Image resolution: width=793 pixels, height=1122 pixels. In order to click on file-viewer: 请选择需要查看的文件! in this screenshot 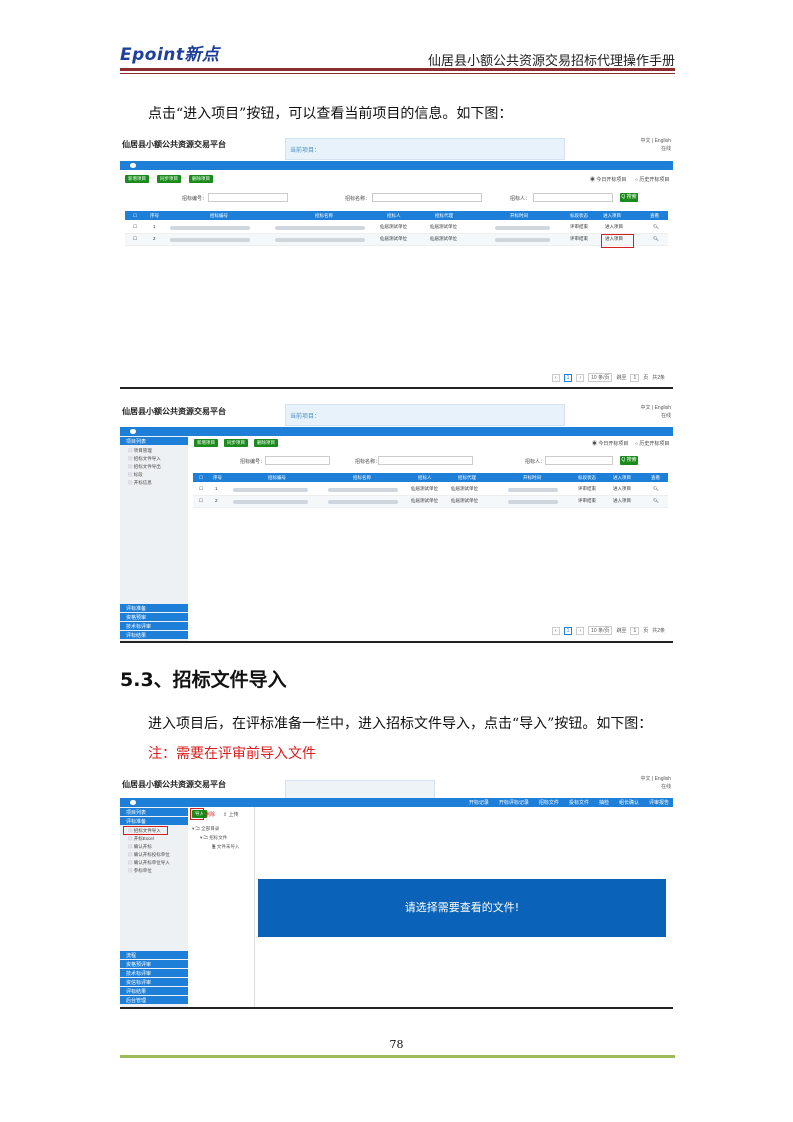, I will do `click(462, 908)`.